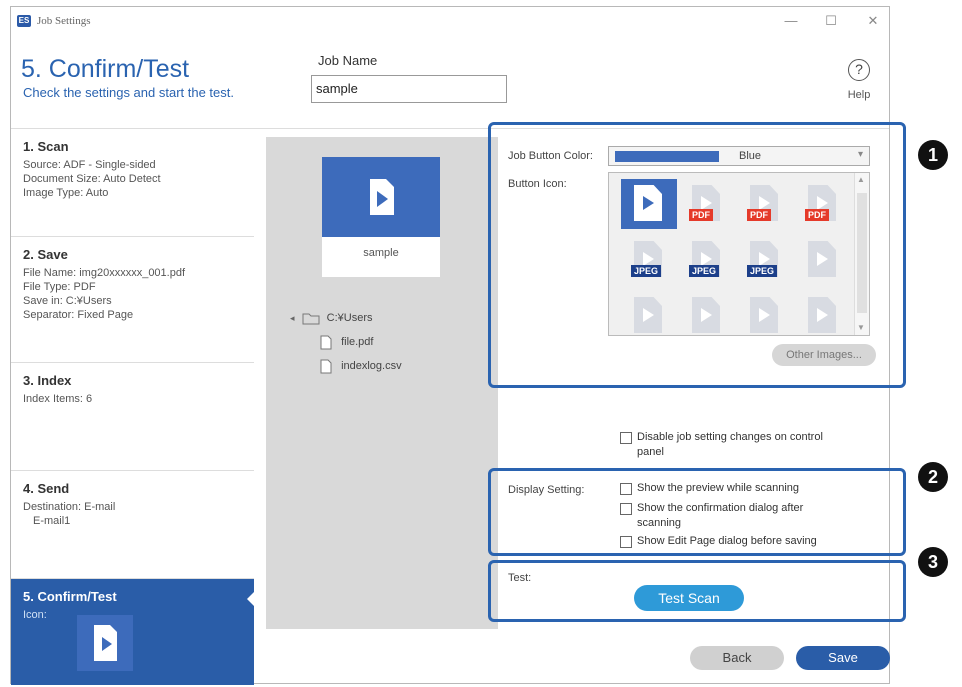  I want to click on maximize-button: ☐, so click(831, 21).